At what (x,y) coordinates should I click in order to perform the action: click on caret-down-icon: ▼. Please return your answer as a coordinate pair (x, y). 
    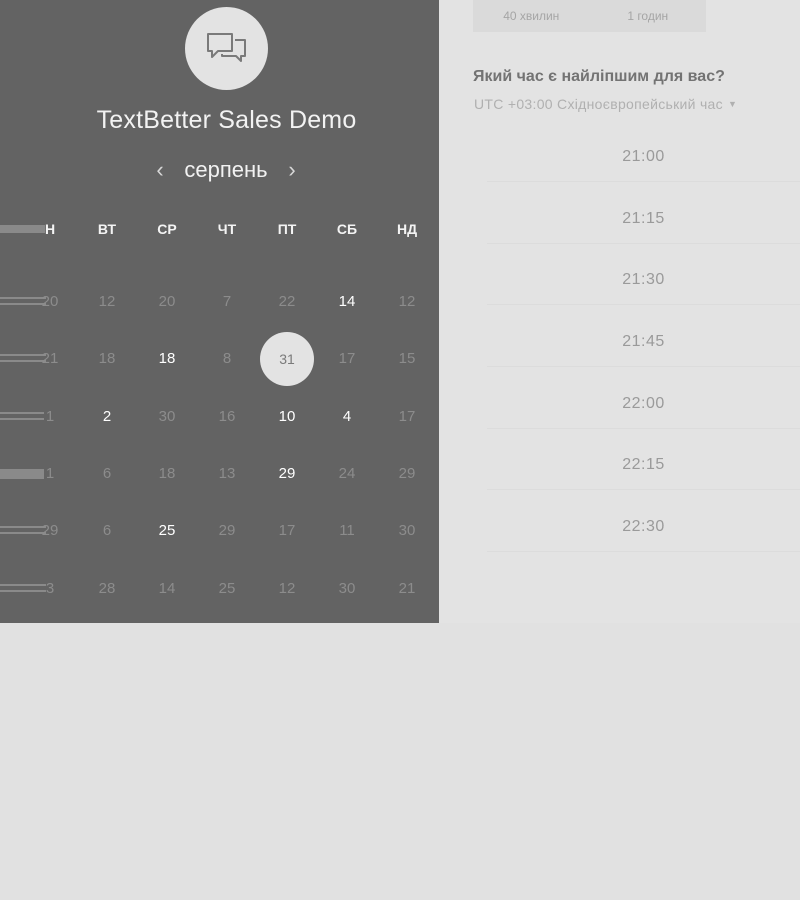
    Looking at the image, I should click on (732, 104).